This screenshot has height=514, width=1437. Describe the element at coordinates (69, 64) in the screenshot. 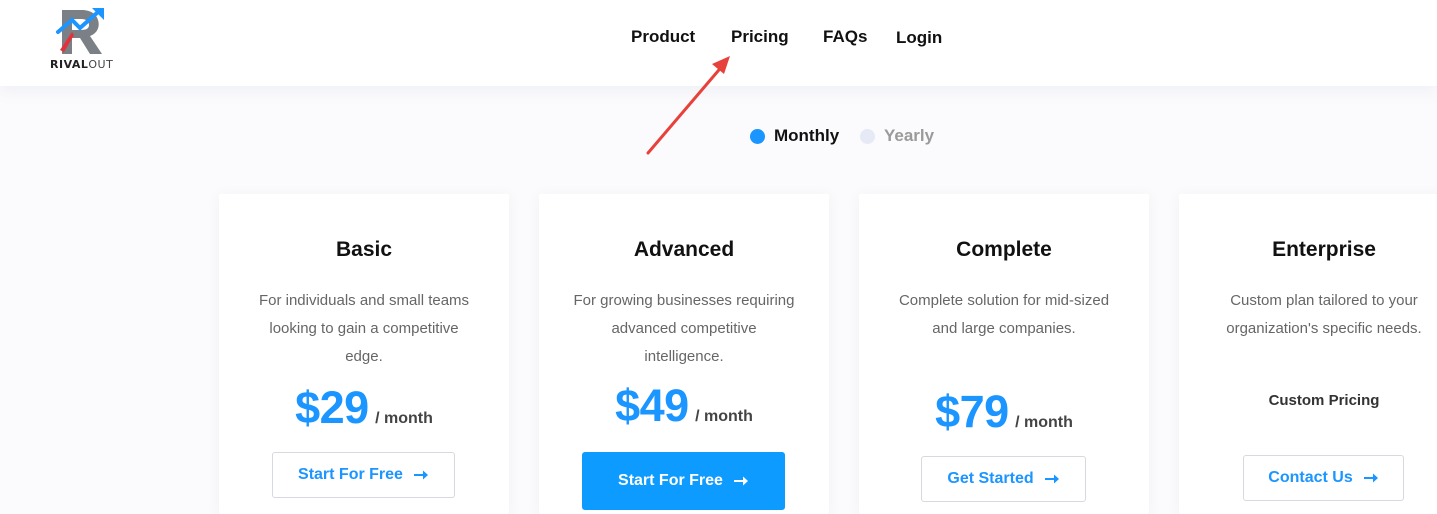

I see `brand-name-bold: RIVAL` at that location.